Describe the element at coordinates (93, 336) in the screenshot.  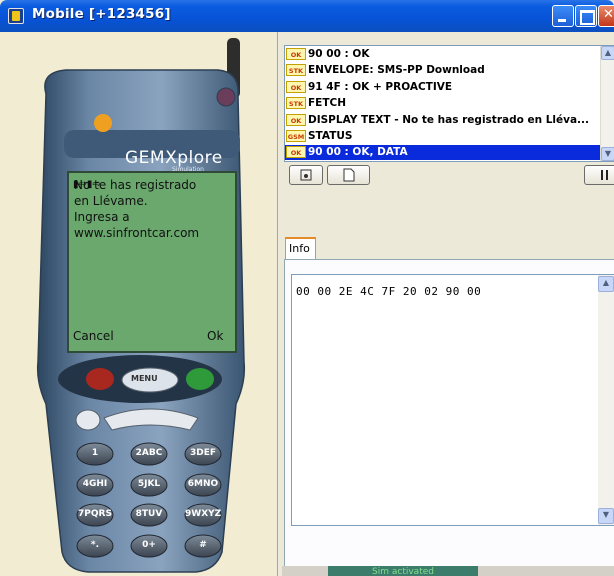
I see `softkey-cancel: Cancel` at that location.